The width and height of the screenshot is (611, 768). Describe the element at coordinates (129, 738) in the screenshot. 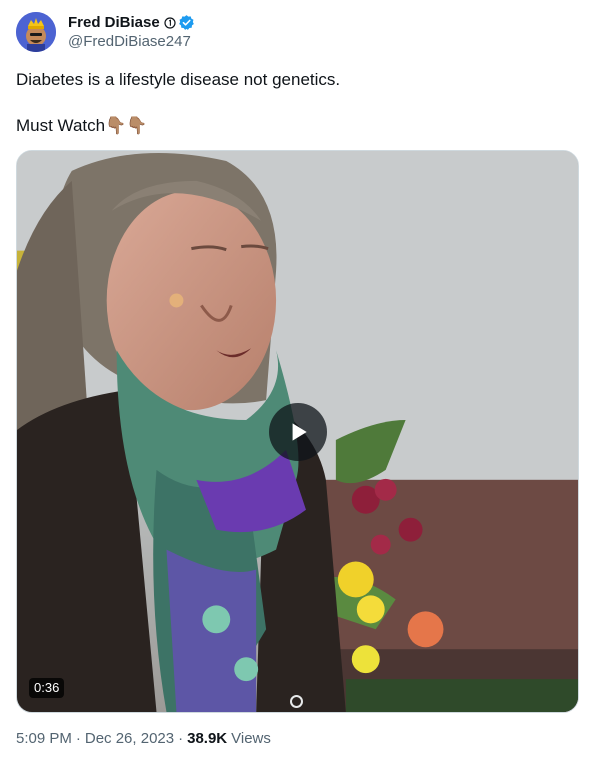

I see `tweet-date: Dec 26, 2023` at that location.